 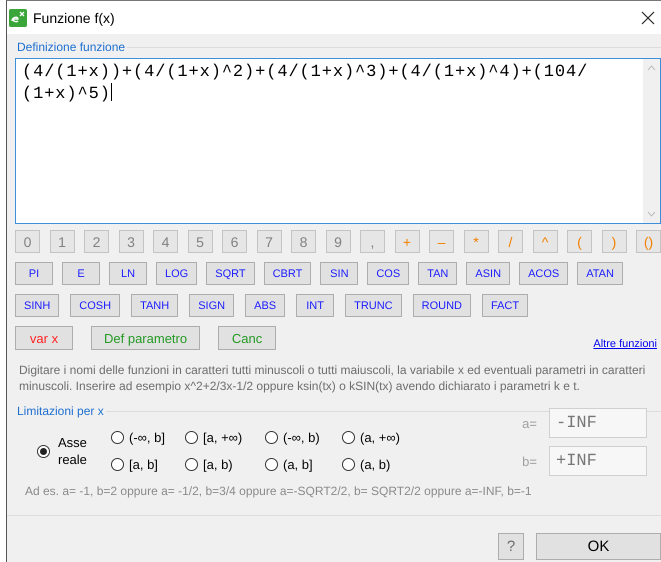 What do you see at coordinates (301, 437) in the screenshot?
I see `radio-label: (-∞, b)` at bounding box center [301, 437].